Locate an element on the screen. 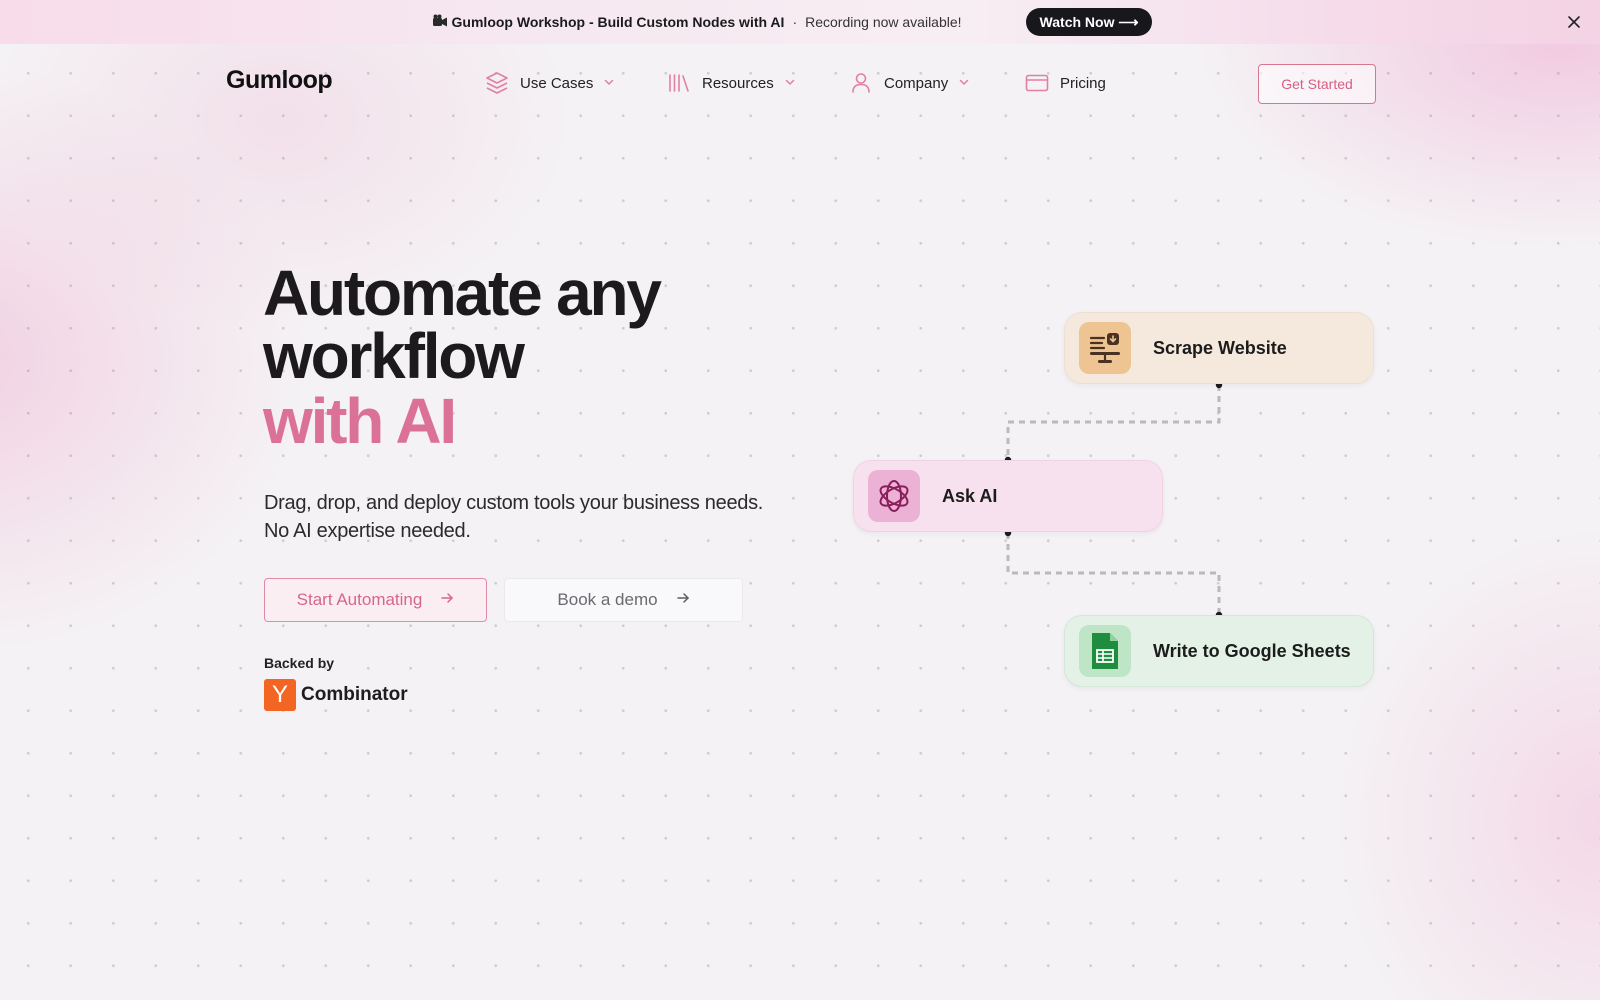 This screenshot has height=1000, width=1600. start-automating-label: Start Automating is located at coordinates (359, 599).